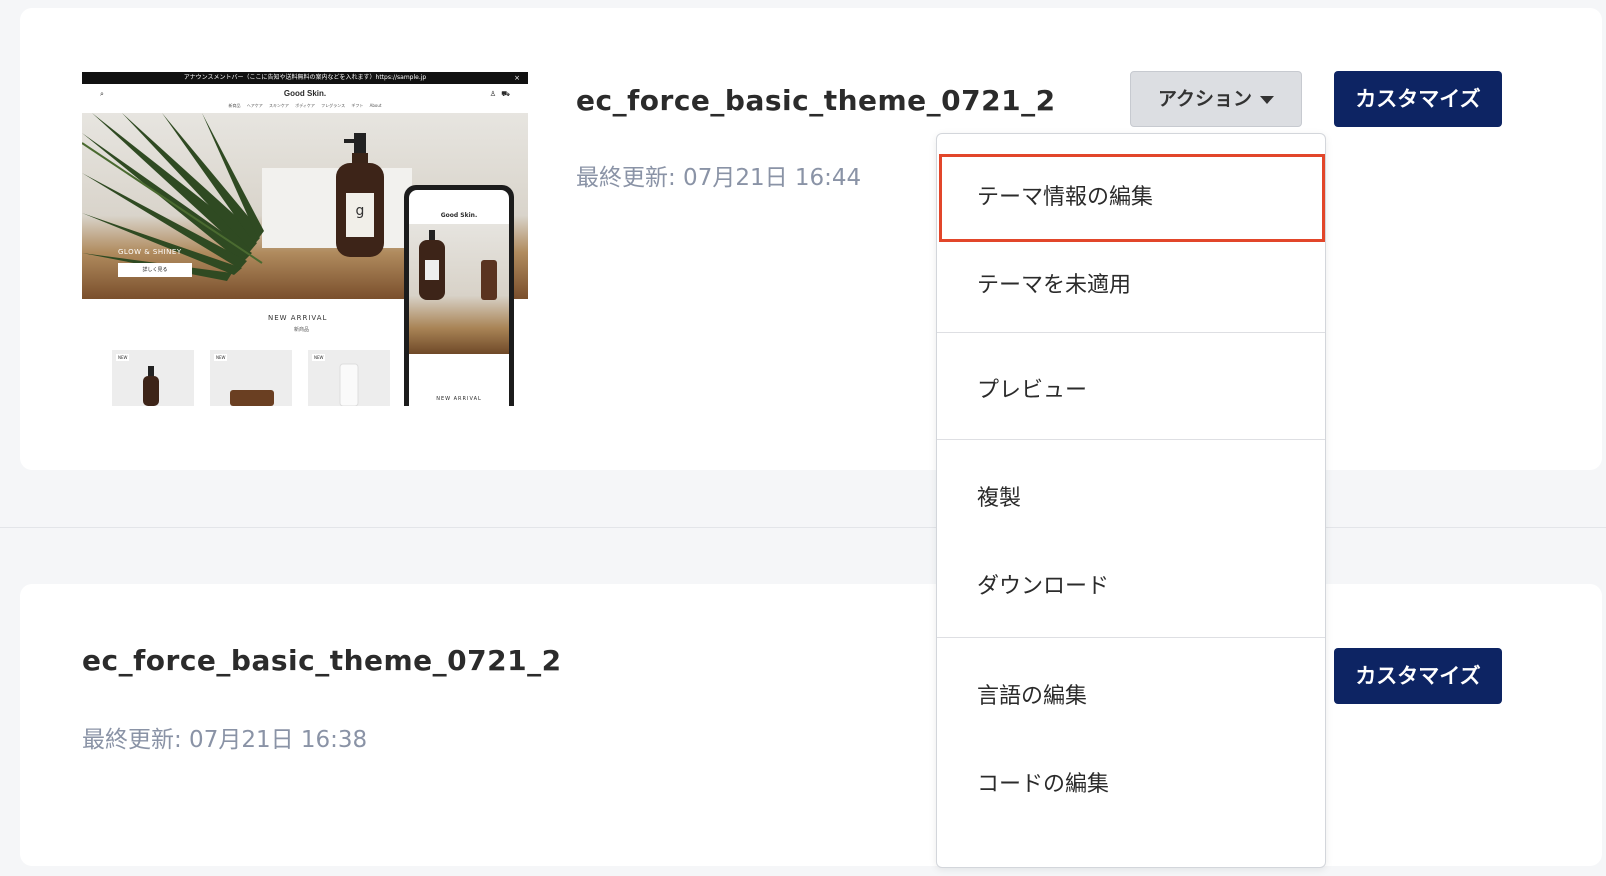 This screenshot has width=1606, height=876. Describe the element at coordinates (1131, 785) in the screenshot. I see `menu-item-edit-code: コードの編集` at that location.